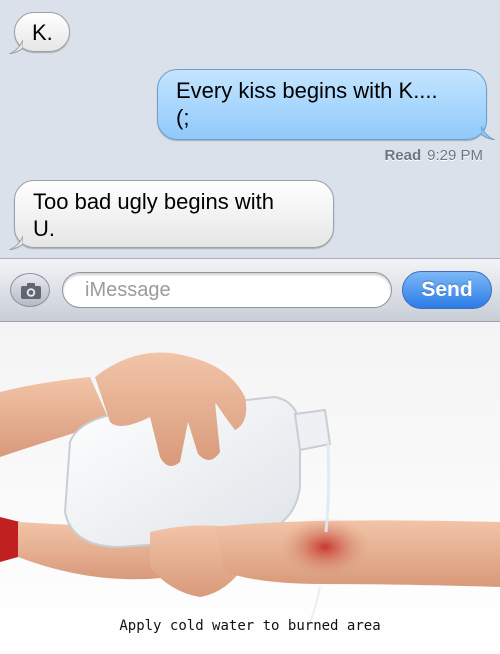  Describe the element at coordinates (325, 547) in the screenshot. I see `burn-mark` at that location.